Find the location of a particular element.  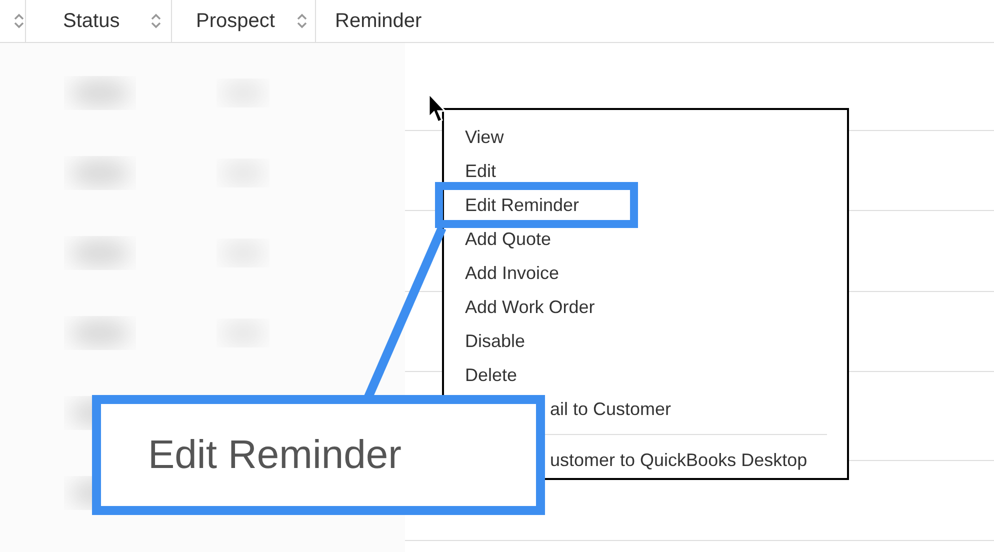

menu-item: Add Work Order is located at coordinates (645, 307).